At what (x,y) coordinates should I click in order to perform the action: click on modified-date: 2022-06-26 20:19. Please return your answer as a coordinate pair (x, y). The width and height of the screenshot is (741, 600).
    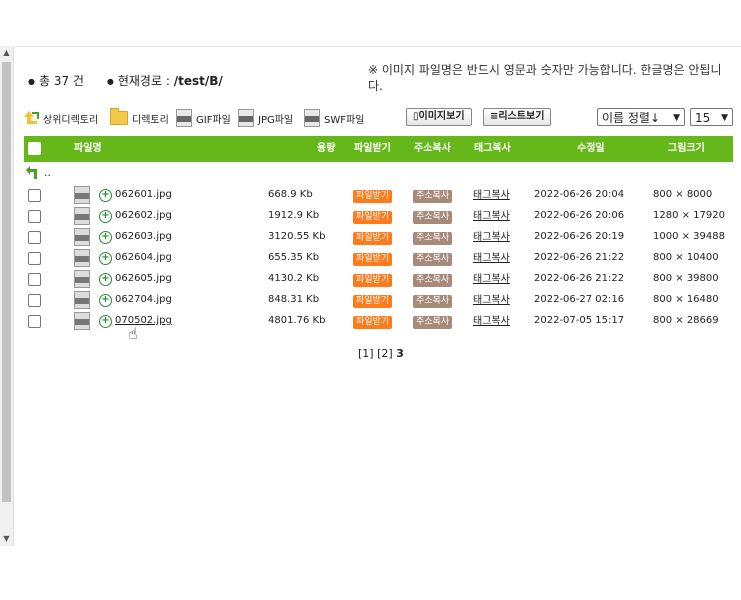
    Looking at the image, I should click on (579, 236).